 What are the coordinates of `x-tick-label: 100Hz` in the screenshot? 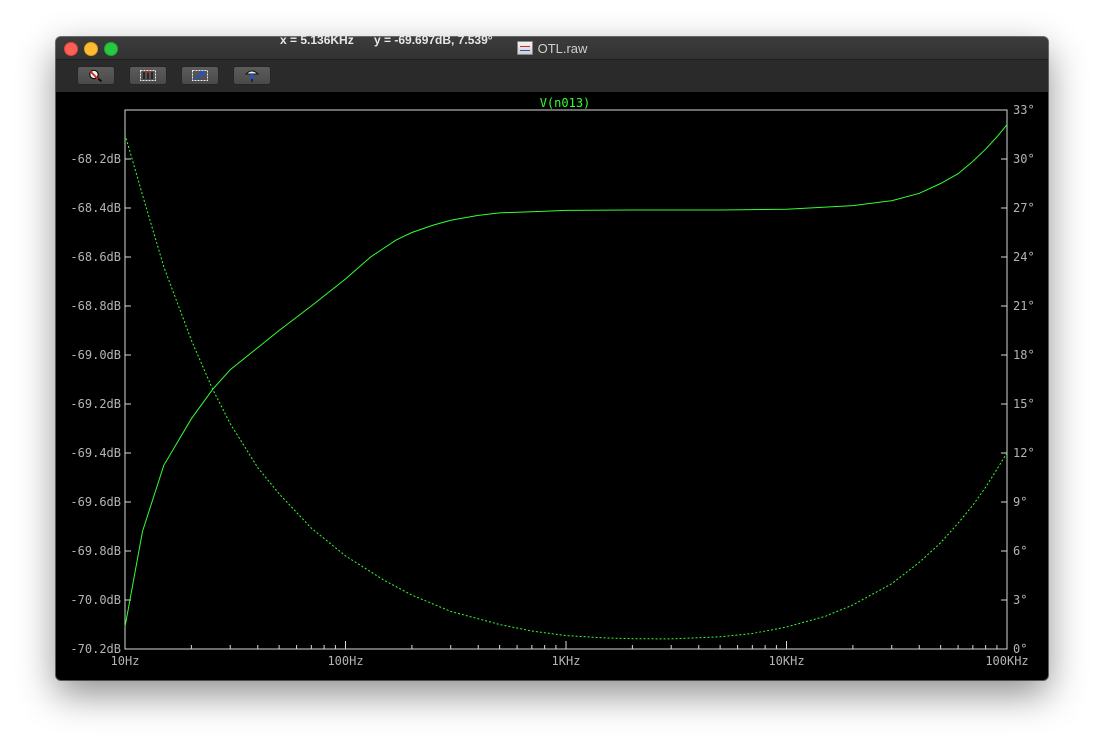 It's located at (345, 661).